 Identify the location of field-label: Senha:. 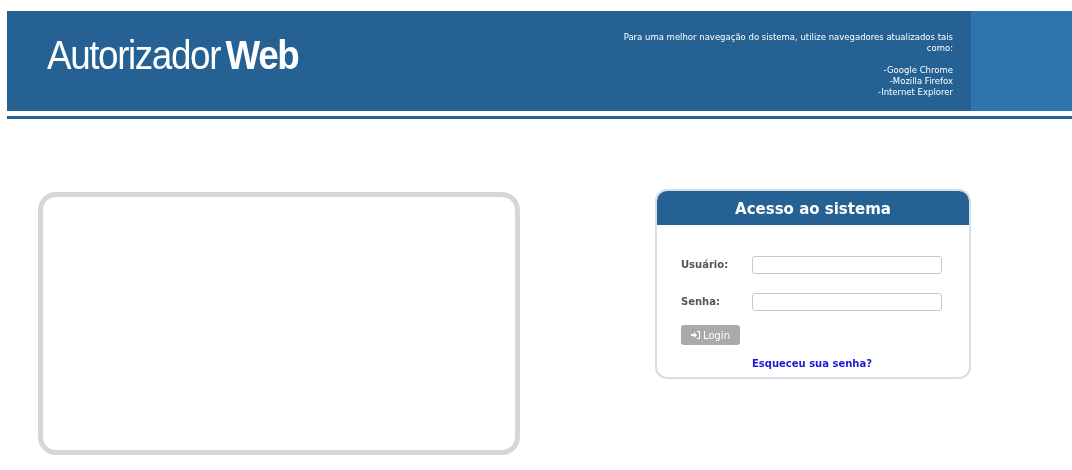
(701, 301).